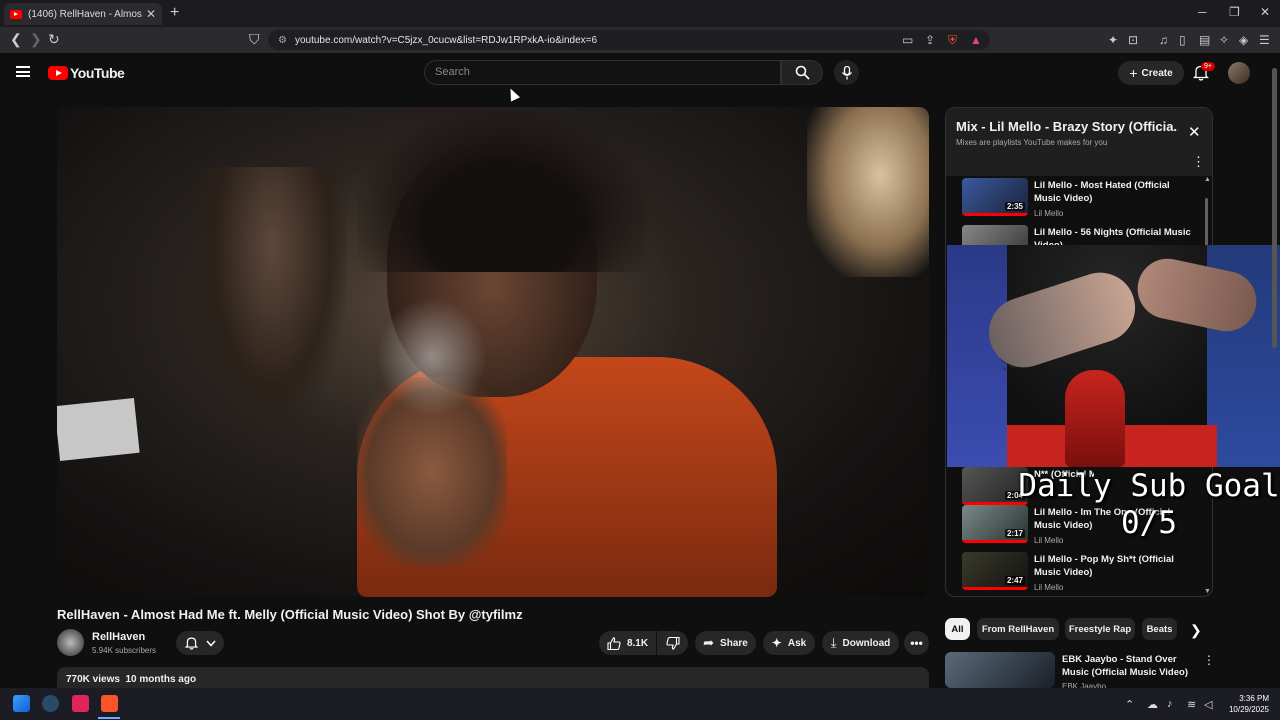  What do you see at coordinates (1100, 629) in the screenshot?
I see `chip-freestyle-rap: Freestyle Rap` at bounding box center [1100, 629].